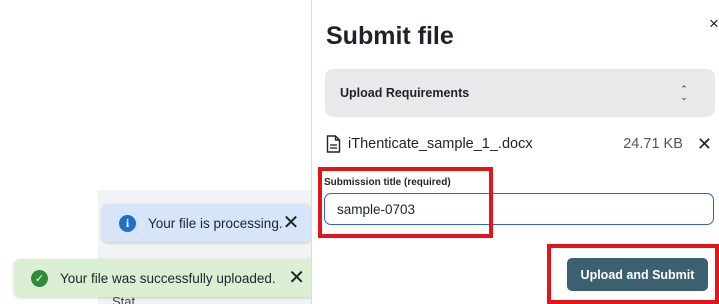 The height and width of the screenshot is (304, 719). I want to click on upload-requirements-accordion: Upload Requirements ⌃ ⌄, so click(520, 93).